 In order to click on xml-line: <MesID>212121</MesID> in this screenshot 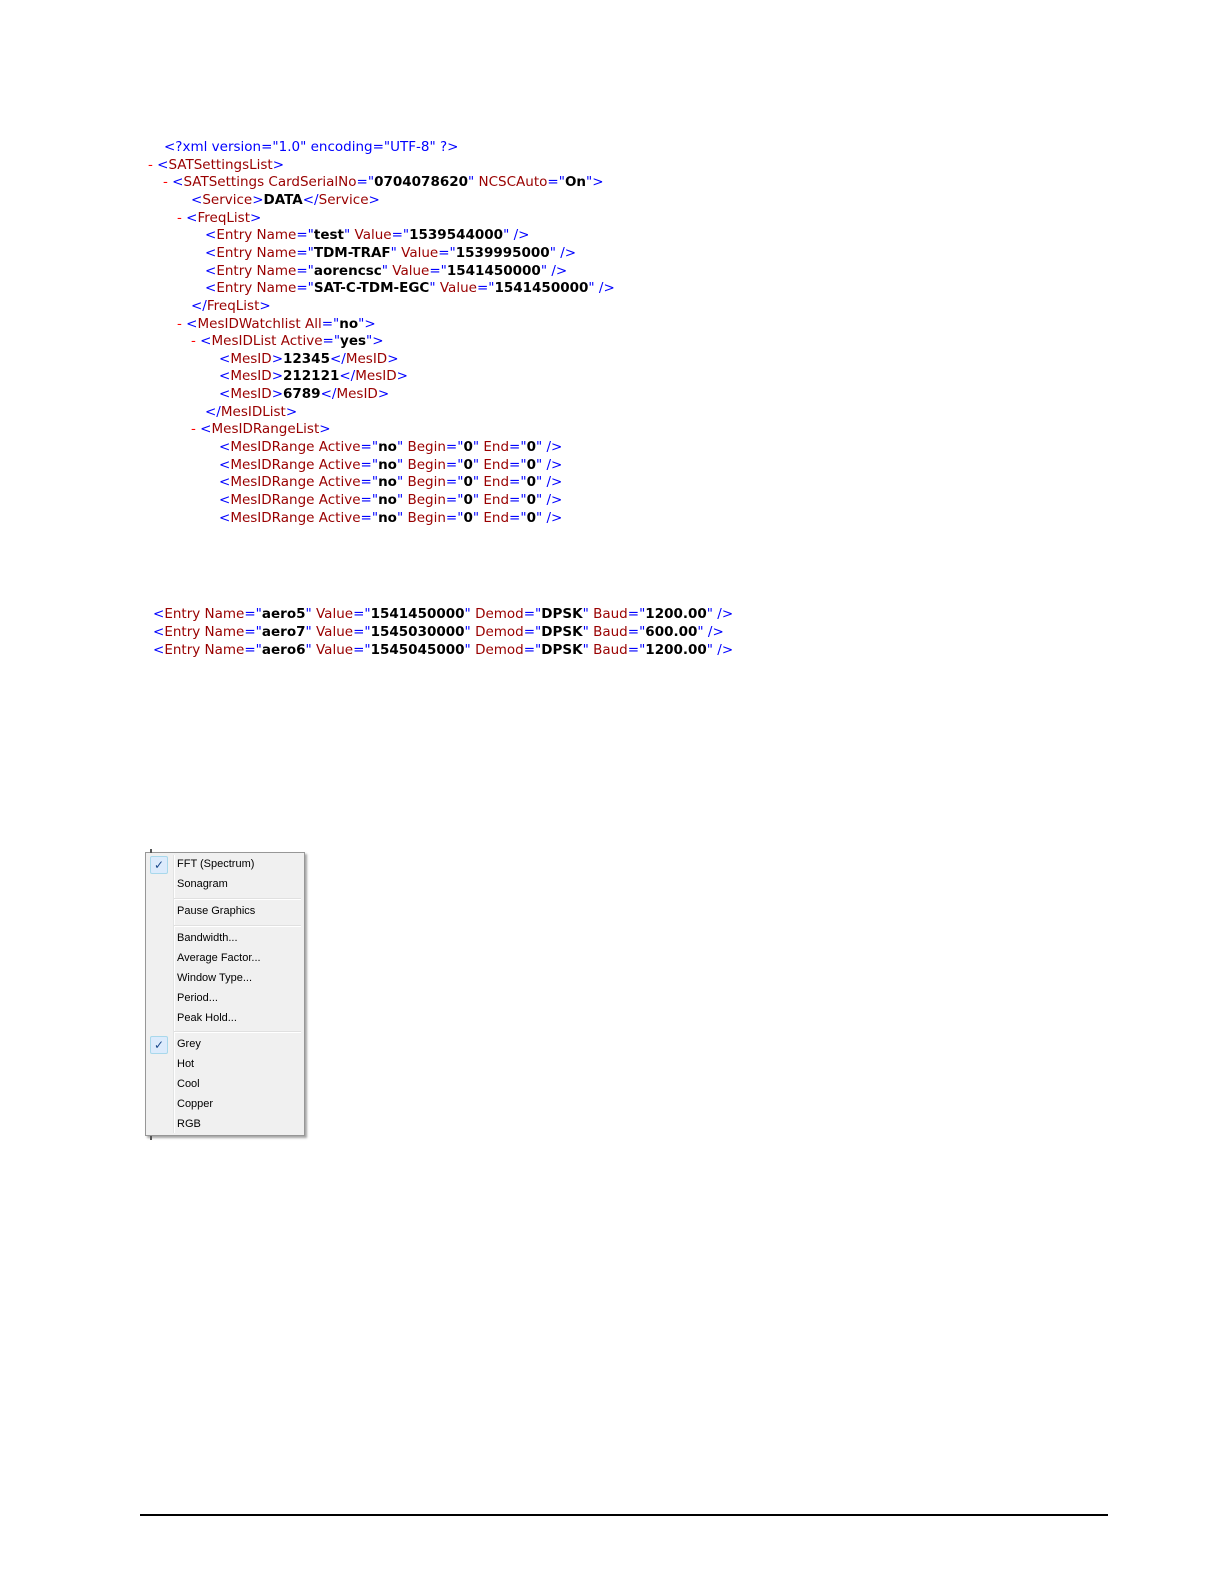, I will do `click(313, 376)`.